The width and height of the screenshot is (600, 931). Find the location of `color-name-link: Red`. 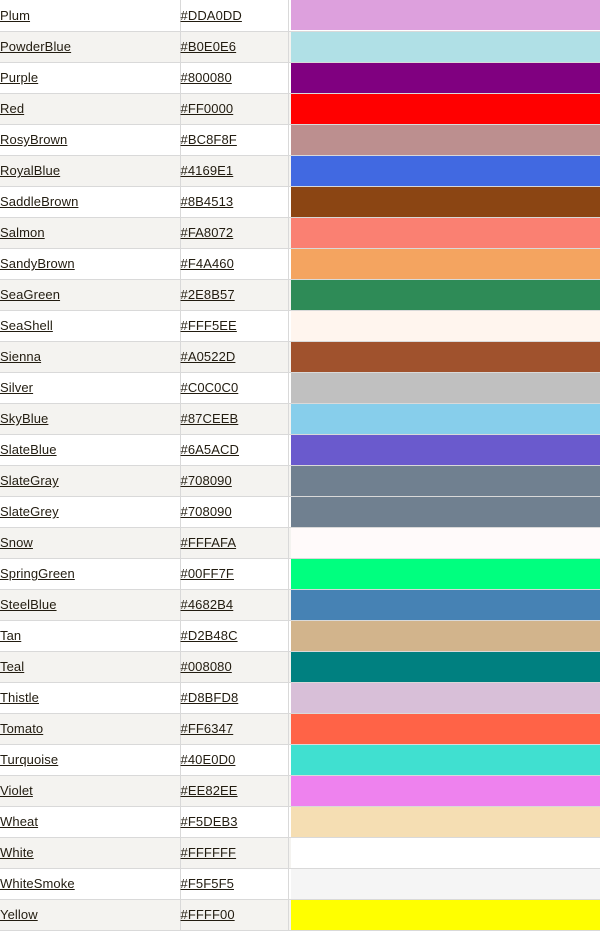

color-name-link: Red is located at coordinates (12, 108).